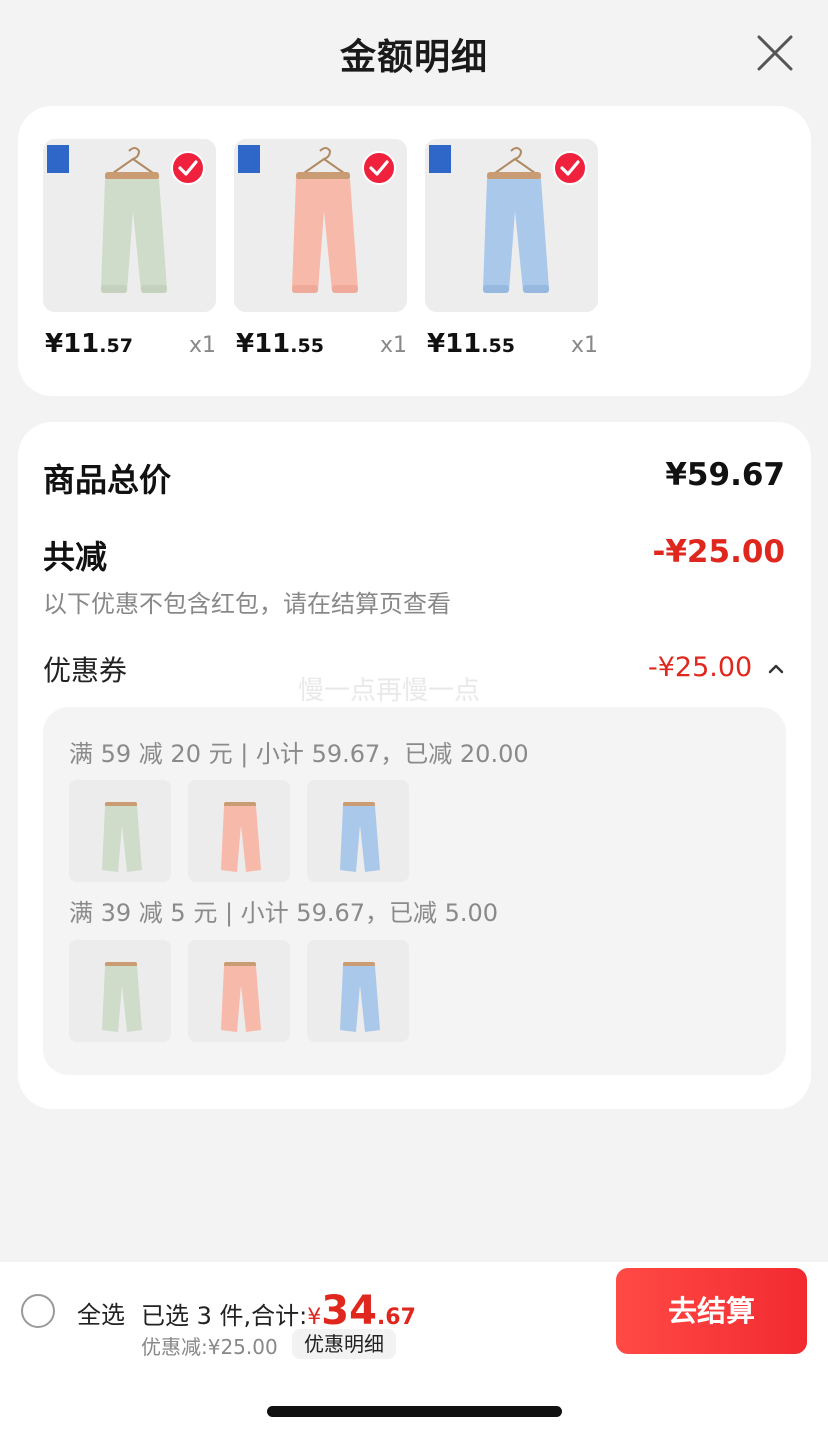  I want to click on total-line: 已选 3 件,合计:¥34.67, so click(278, 1311).